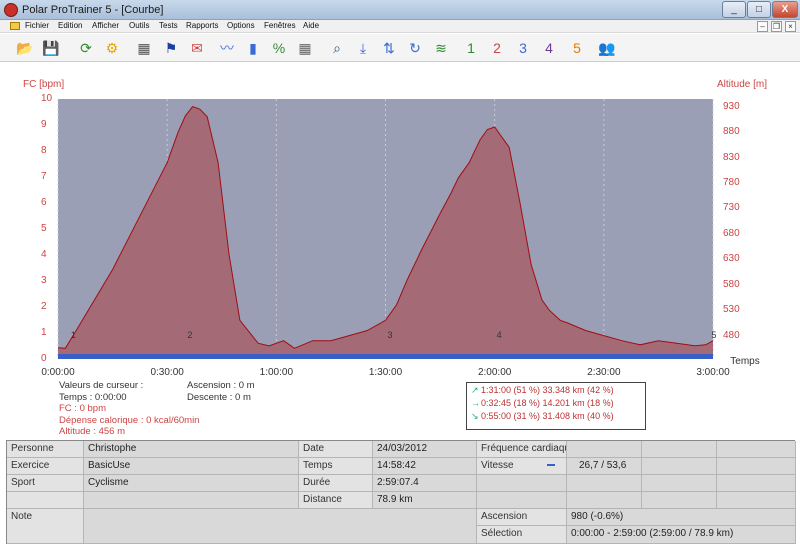 This screenshot has width=800, height=550. Describe the element at coordinates (221, 391) in the screenshot. I see `cursor-ascent-descent: Ascension : 0 m Descente : 0 m` at that location.